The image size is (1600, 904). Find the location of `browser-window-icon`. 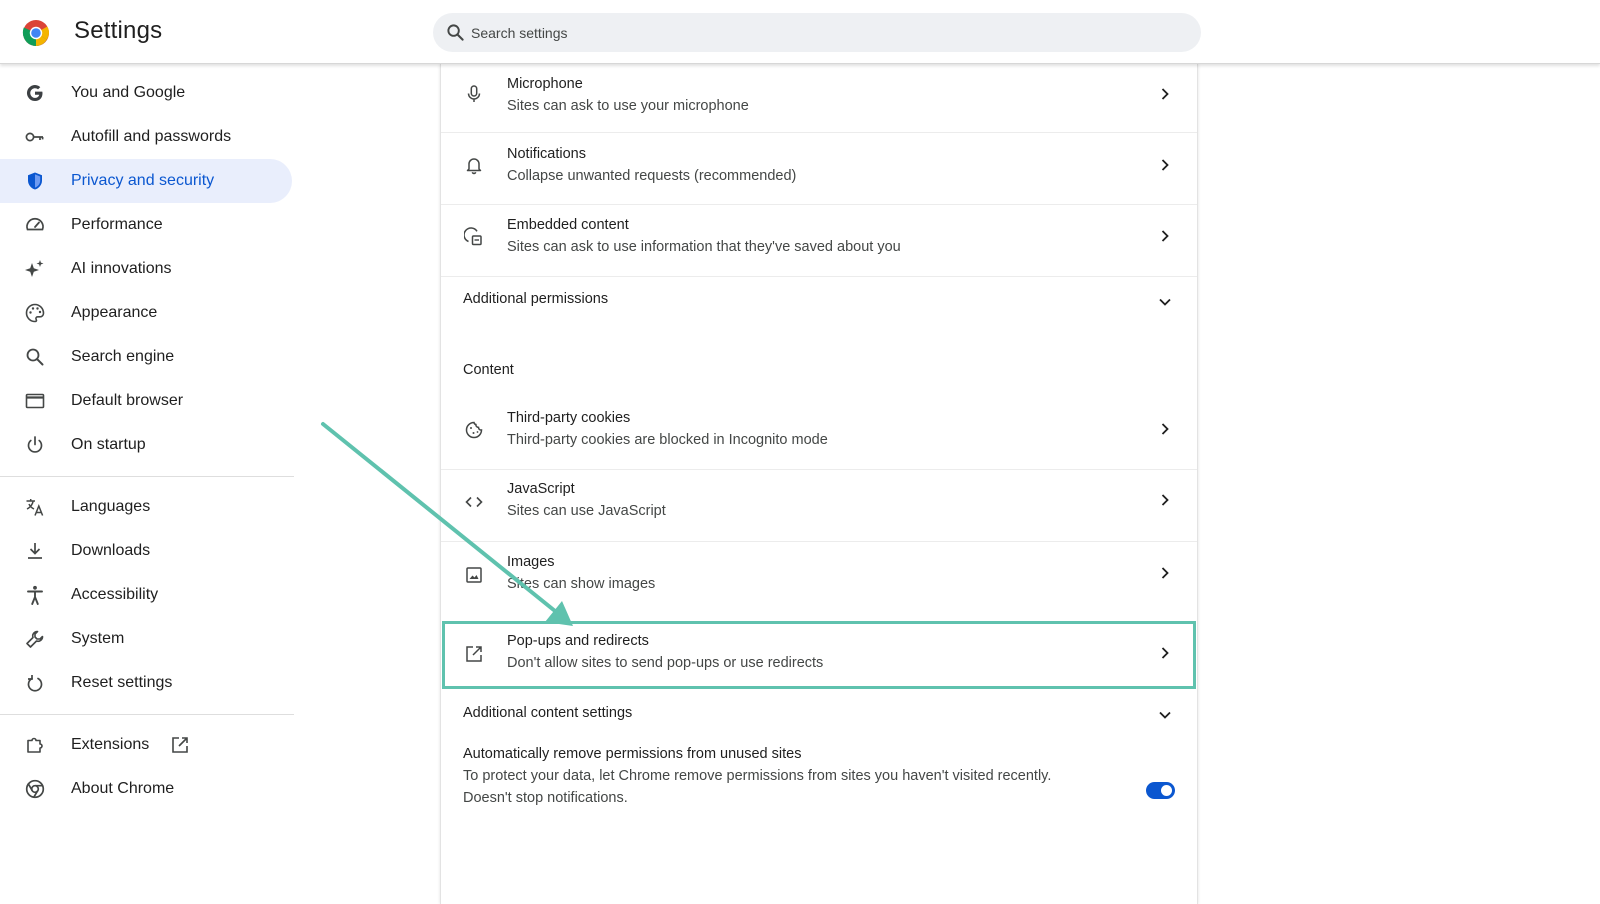

browser-window-icon is located at coordinates (35, 401).